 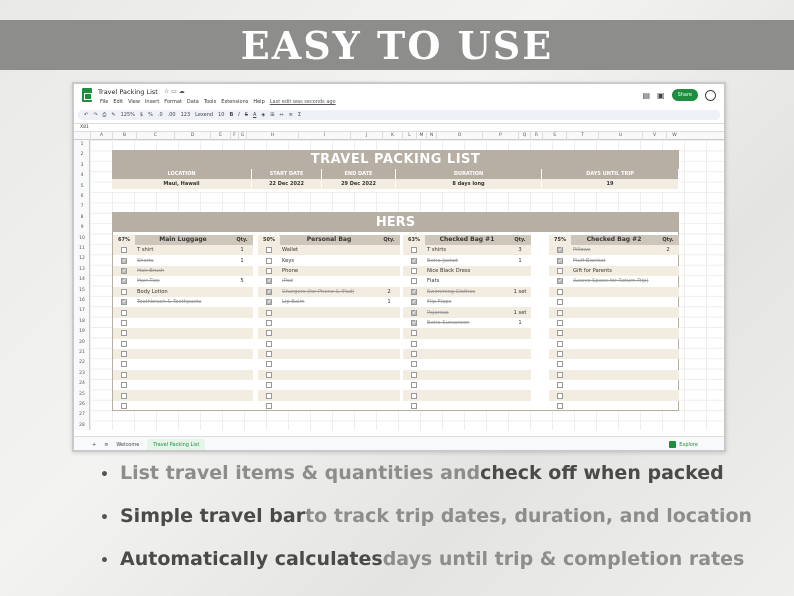 I want to click on column-header-k: K, so click(x=392, y=136).